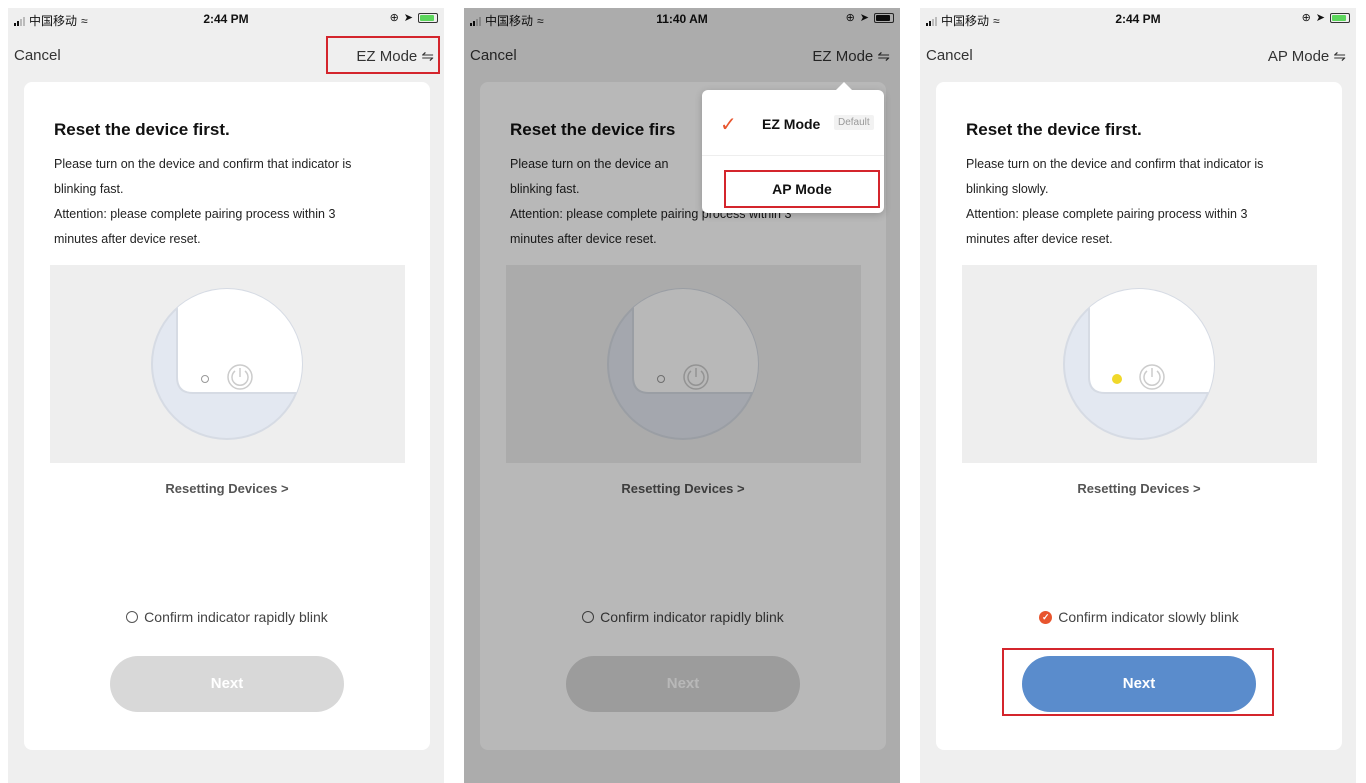 This screenshot has height=783, width=1366. I want to click on menu-item-ez-mode: ✓ EZ Mode Default, so click(793, 123).